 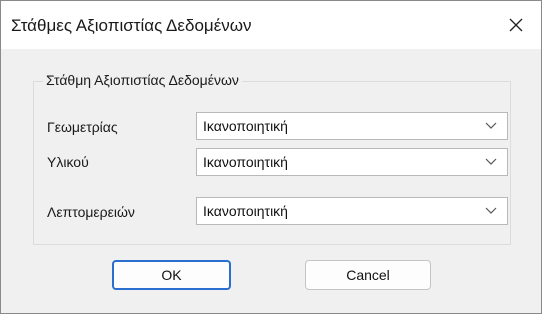 I want to click on geometry-select-value: Ικανοποιητική, so click(x=245, y=126).